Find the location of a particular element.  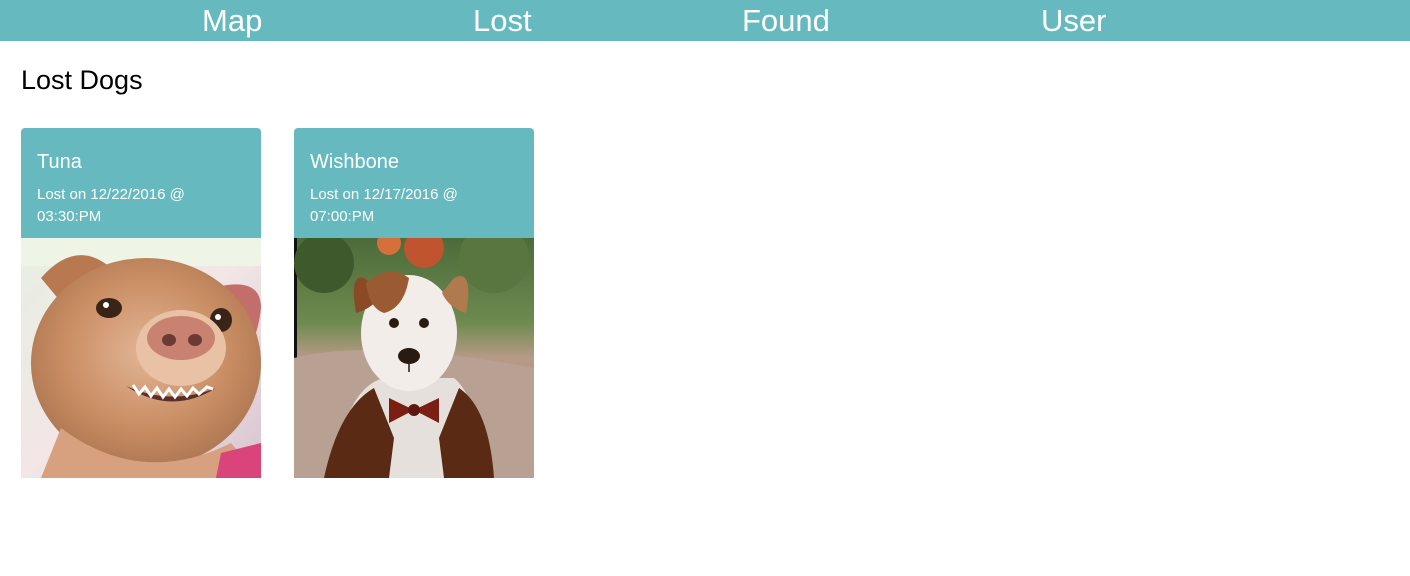

dog-card-header: Tuna Lost on 12/22/2016 @ 03:30:PM is located at coordinates (141, 183).